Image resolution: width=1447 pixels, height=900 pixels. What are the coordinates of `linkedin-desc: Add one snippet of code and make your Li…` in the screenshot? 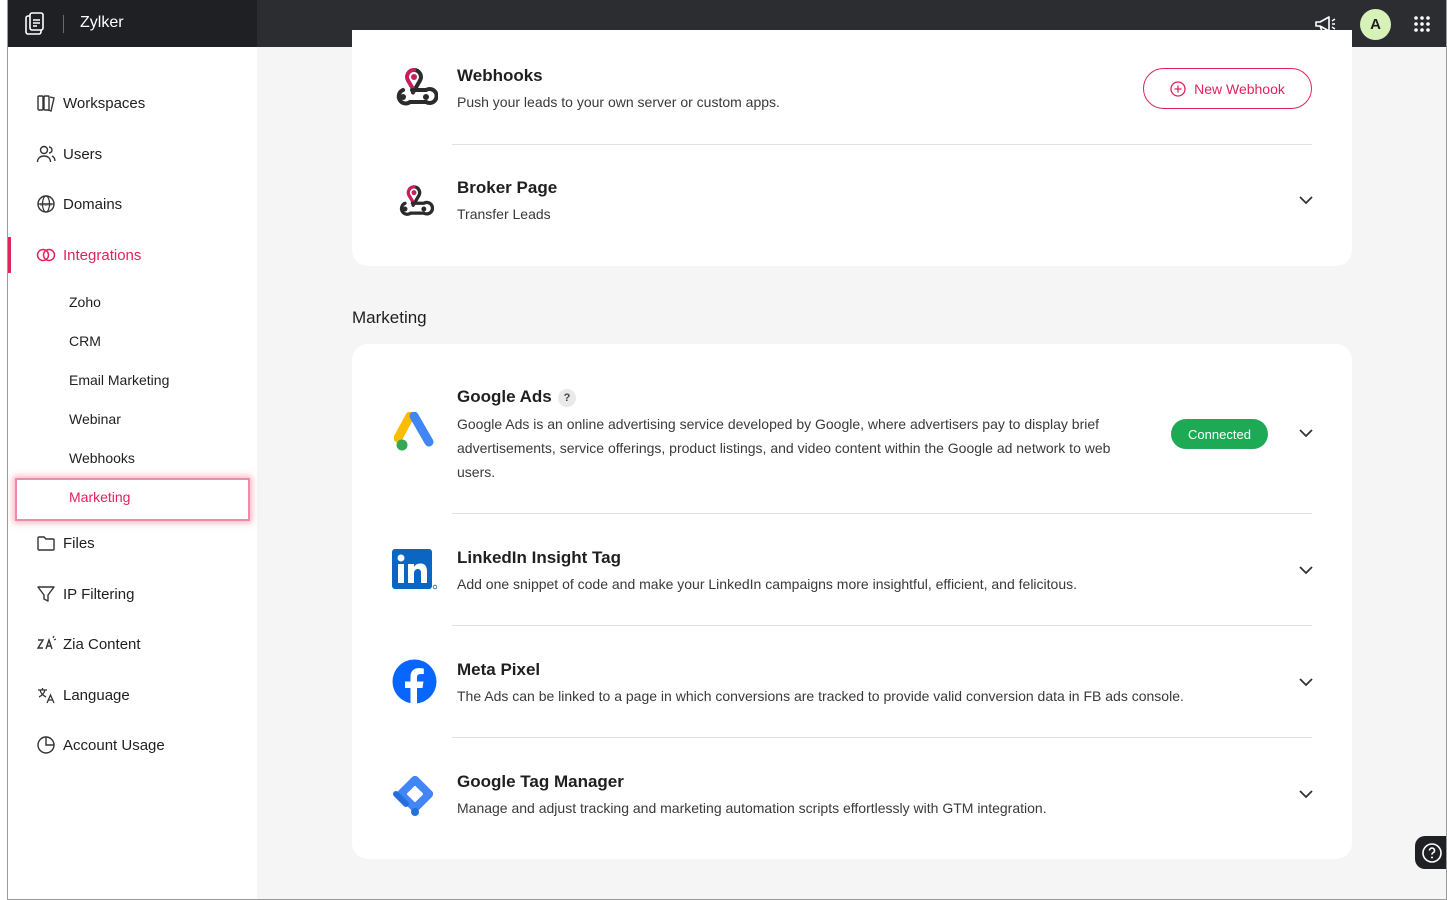 It's located at (767, 584).